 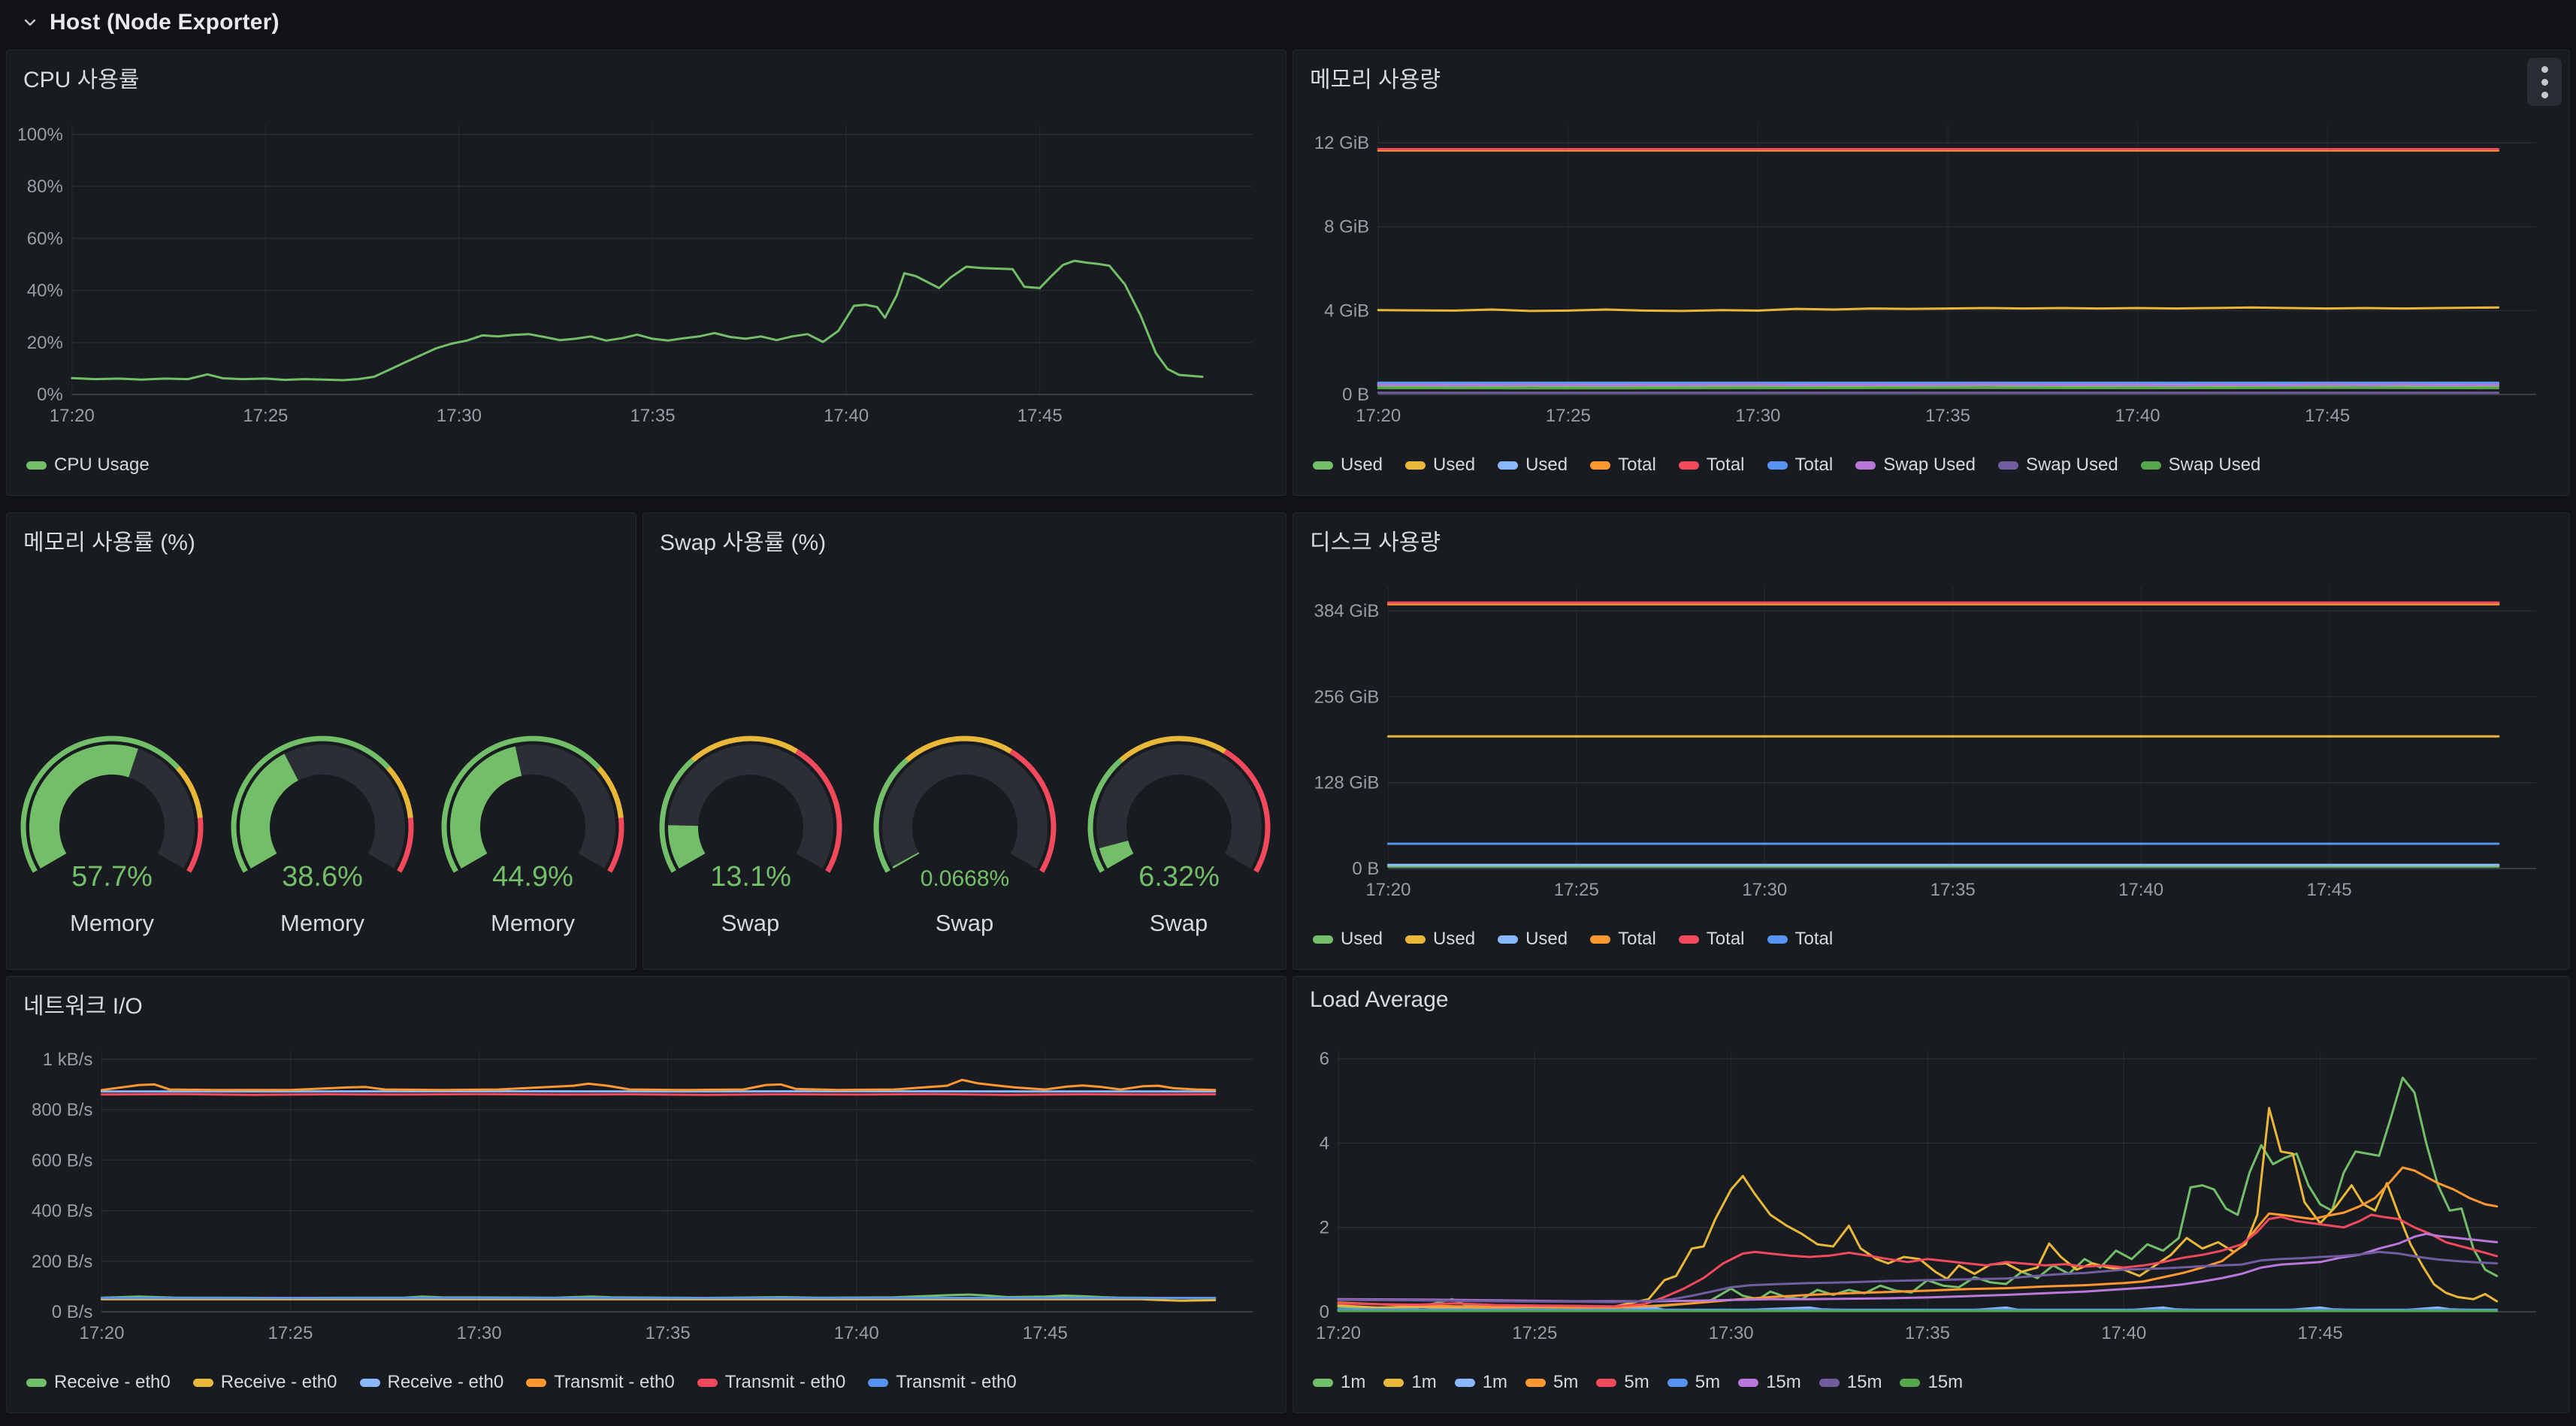 What do you see at coordinates (847, 416) in the screenshot?
I see `svg-text: 17:40` at bounding box center [847, 416].